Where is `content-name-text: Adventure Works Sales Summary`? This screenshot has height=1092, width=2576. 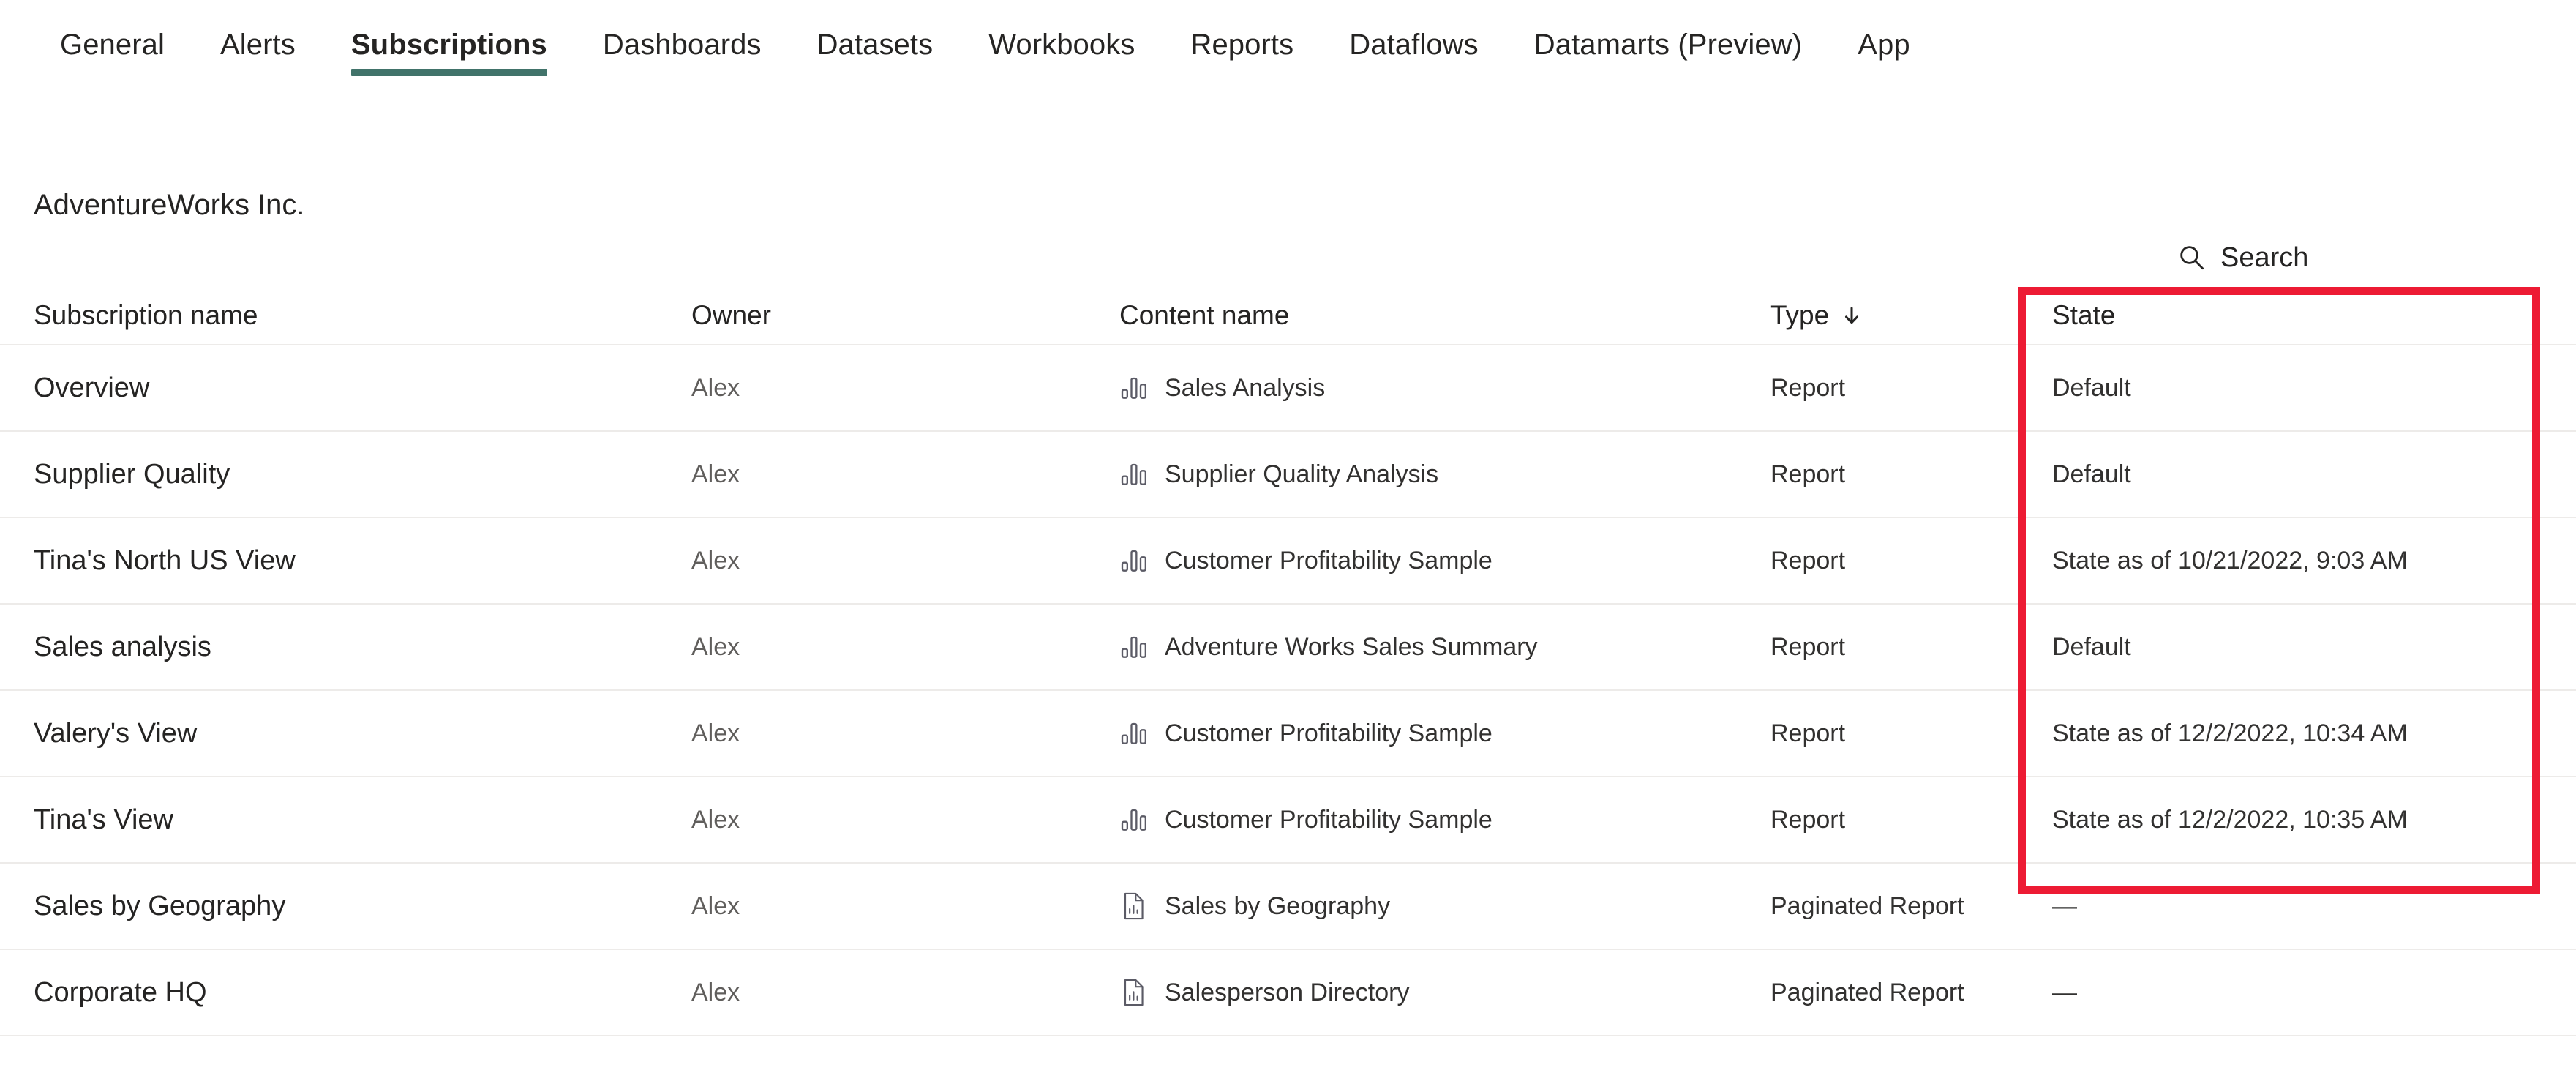 content-name-text: Adventure Works Sales Summary is located at coordinates (1351, 646).